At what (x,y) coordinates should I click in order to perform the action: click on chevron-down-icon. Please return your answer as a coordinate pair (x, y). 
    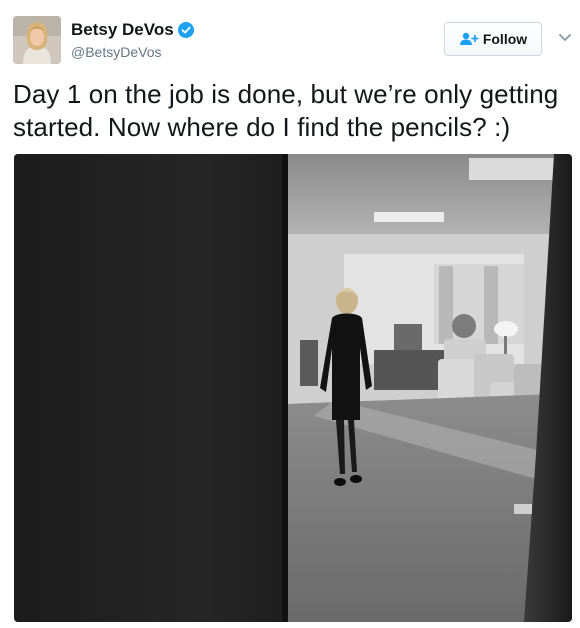
    Looking at the image, I should click on (565, 37).